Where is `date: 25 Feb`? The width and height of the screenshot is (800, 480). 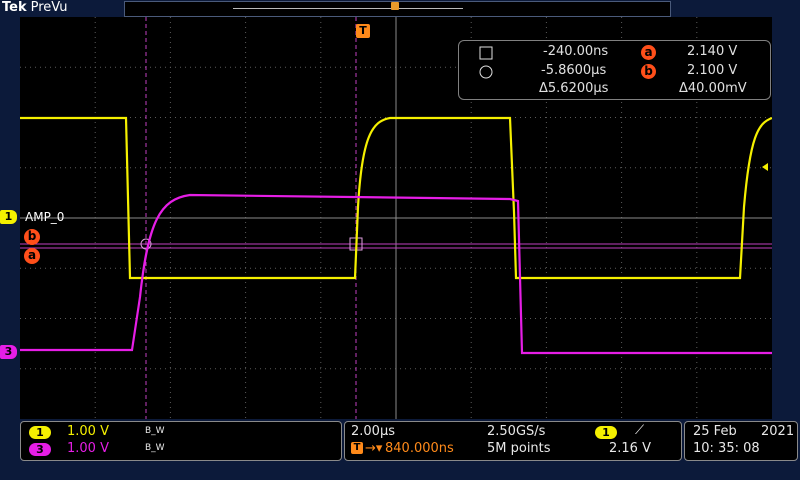 date: 25 Feb is located at coordinates (715, 431).